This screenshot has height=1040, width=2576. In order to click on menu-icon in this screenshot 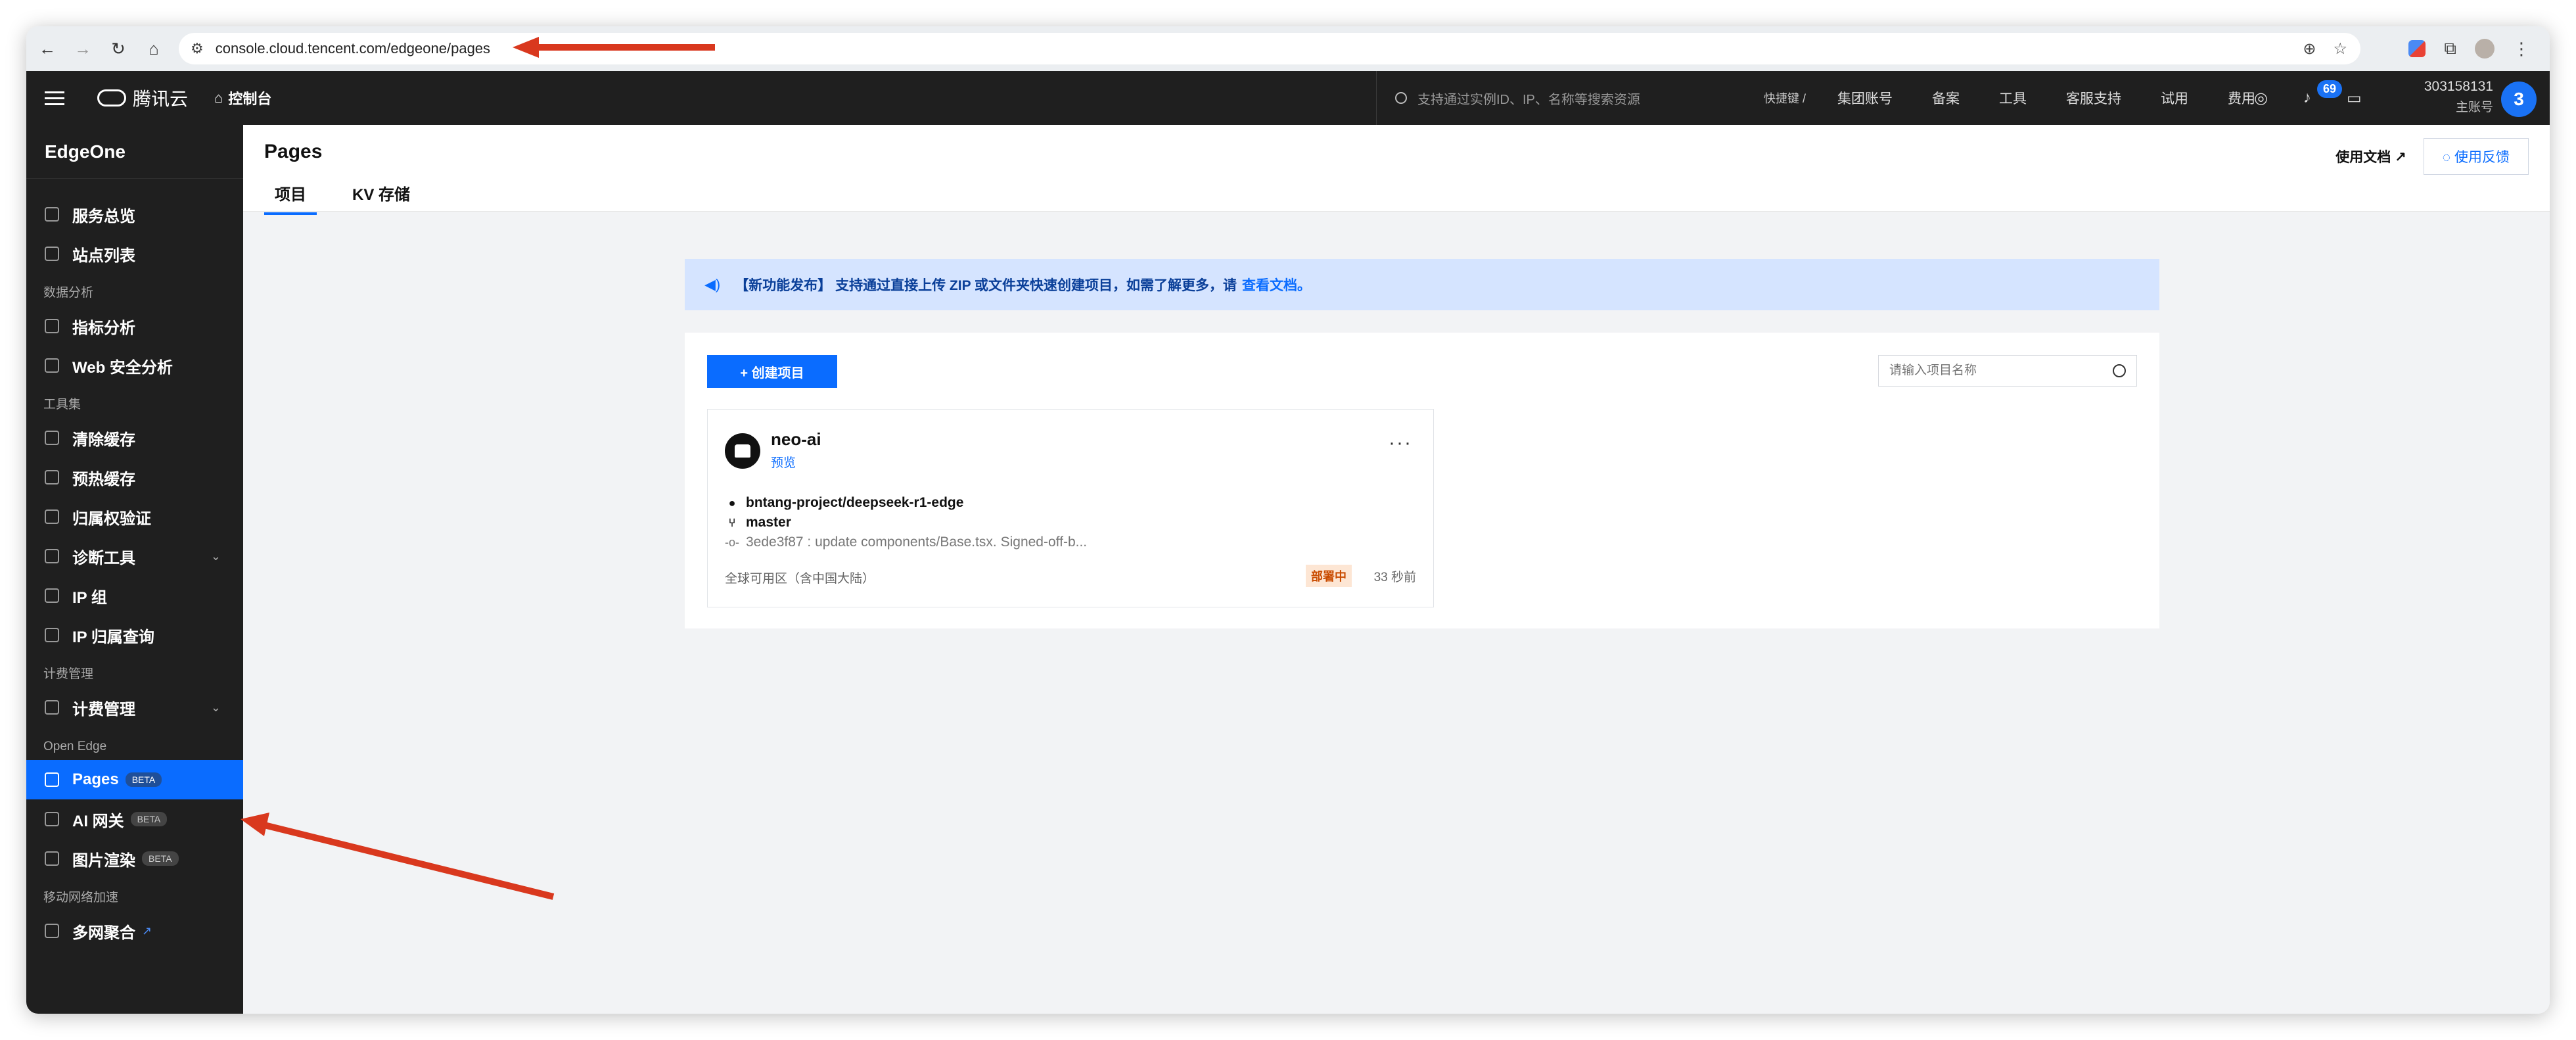, I will do `click(54, 98)`.